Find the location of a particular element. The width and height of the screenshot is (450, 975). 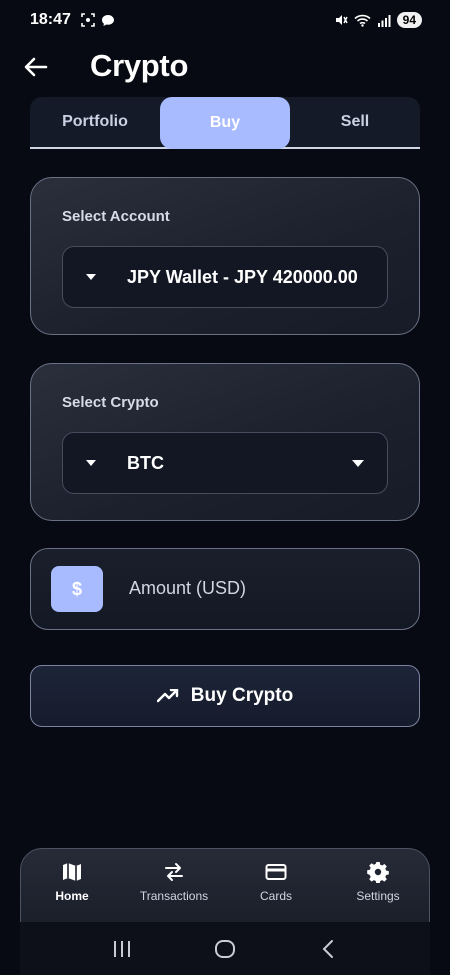

buy-crypto-button: Buy Crypto is located at coordinates (225, 696).